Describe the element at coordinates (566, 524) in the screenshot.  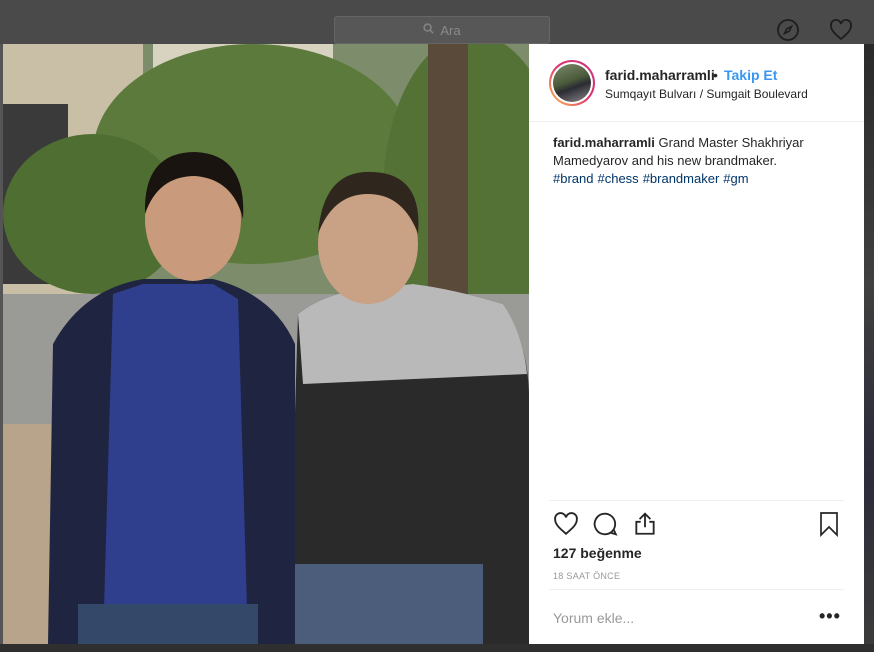
I see `like-heart-icon` at that location.